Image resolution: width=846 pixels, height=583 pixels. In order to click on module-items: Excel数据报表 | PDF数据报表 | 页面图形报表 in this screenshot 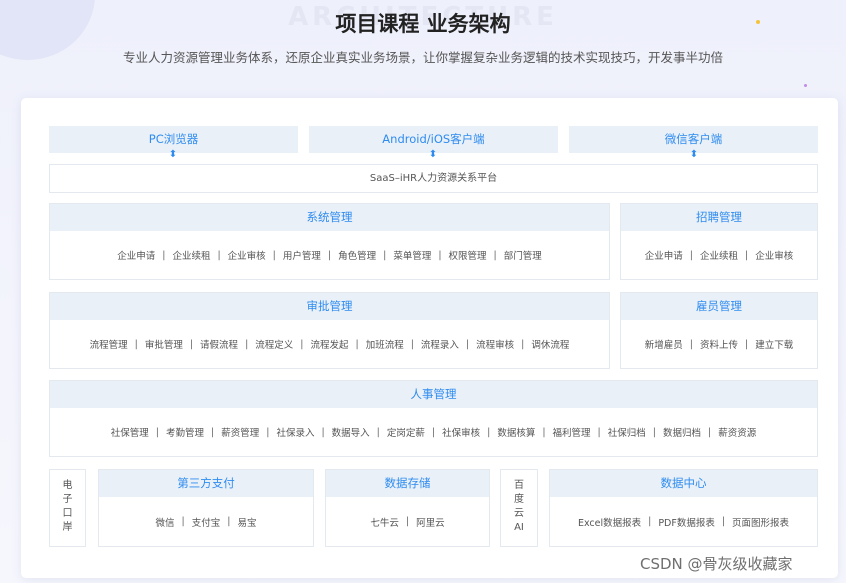, I will do `click(683, 521)`.